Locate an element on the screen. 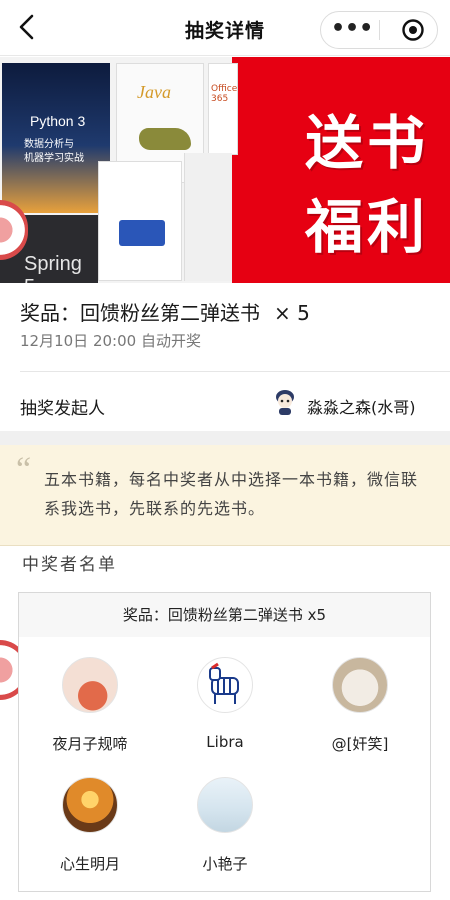 The image size is (450, 900). close-miniprogram-icon is located at coordinates (413, 30).